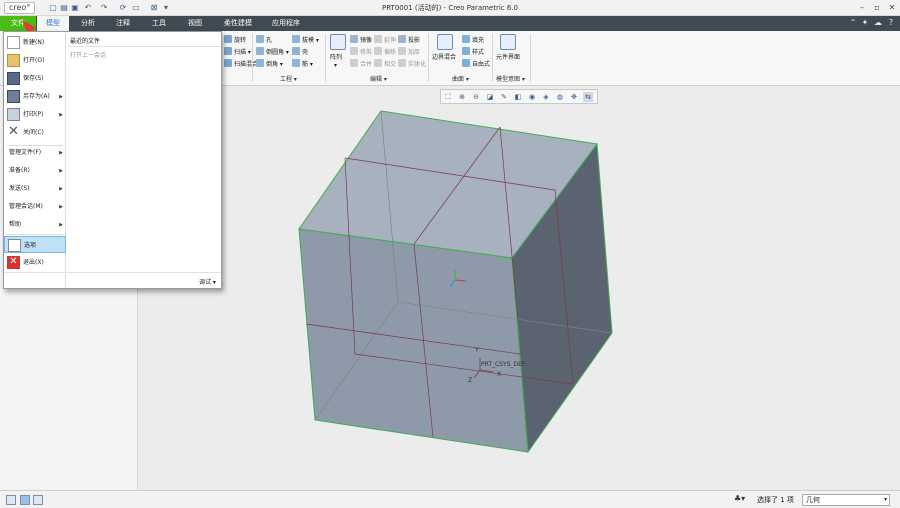 The height and width of the screenshot is (508, 900). I want to click on freestyle-button: 自由式, so click(476, 64).